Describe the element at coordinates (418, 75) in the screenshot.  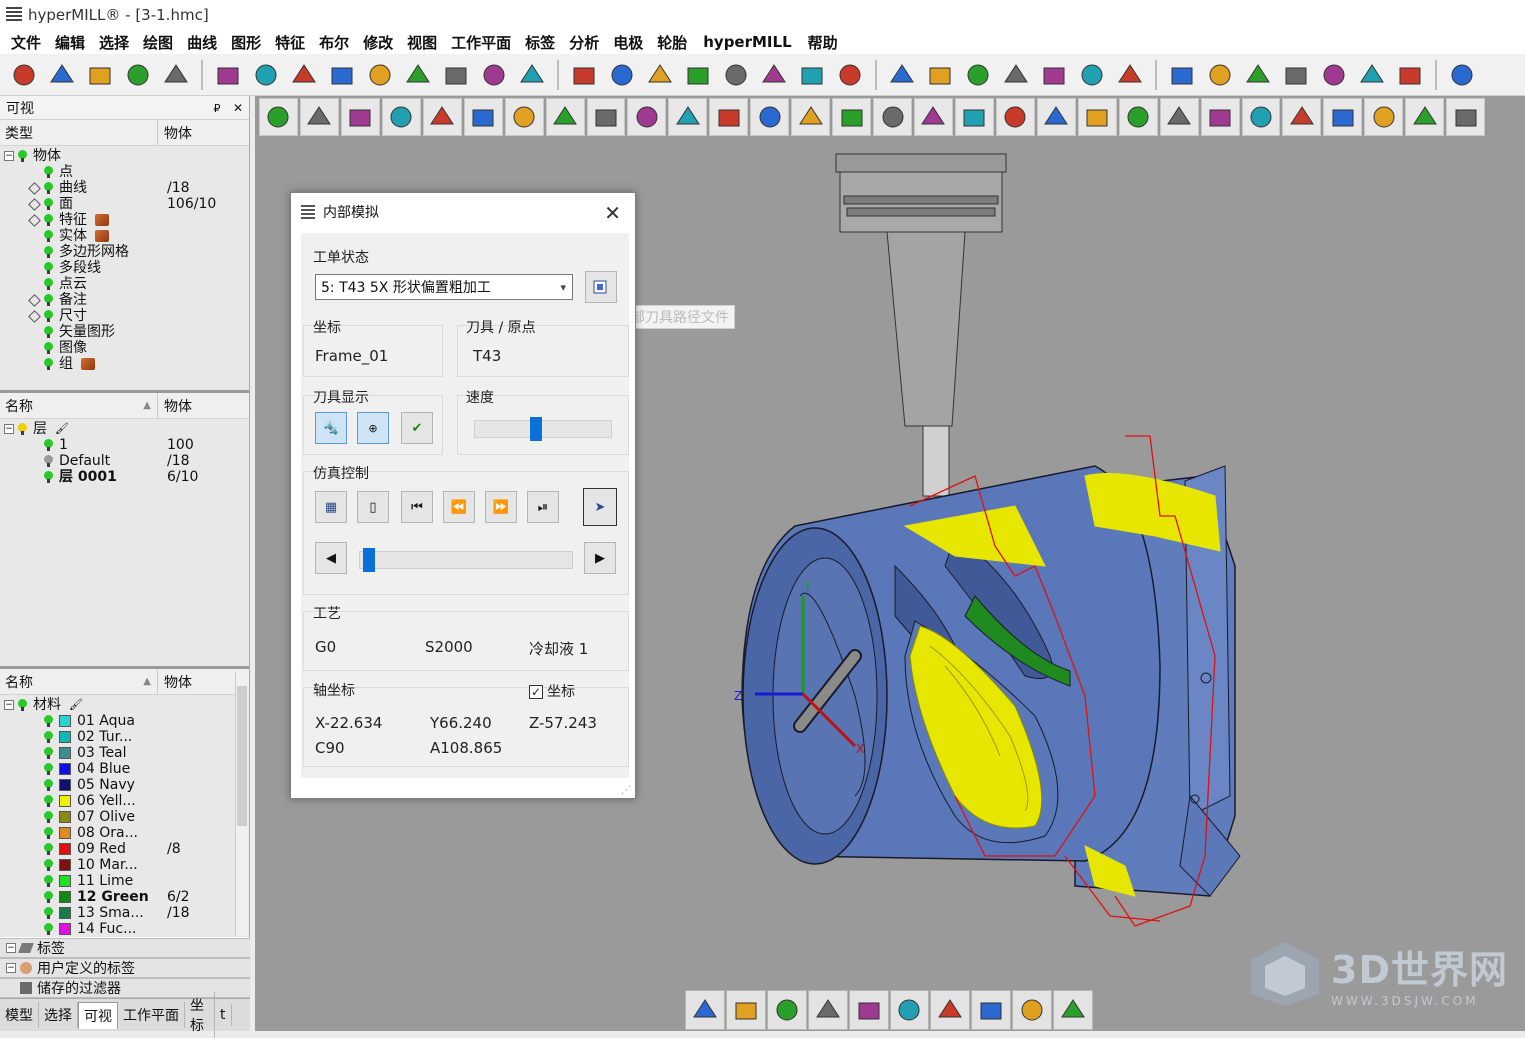
I see `loft-button` at that location.